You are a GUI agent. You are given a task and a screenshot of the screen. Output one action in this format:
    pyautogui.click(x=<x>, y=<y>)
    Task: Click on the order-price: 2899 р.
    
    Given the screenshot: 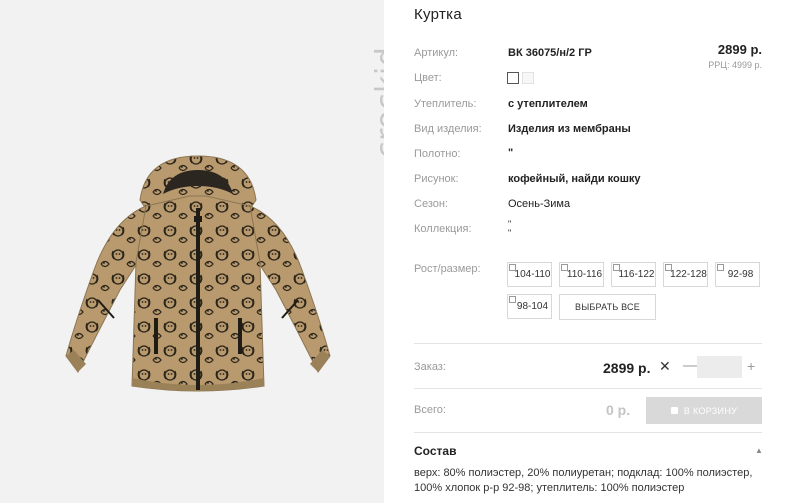 What is the action you would take?
    pyautogui.click(x=627, y=368)
    